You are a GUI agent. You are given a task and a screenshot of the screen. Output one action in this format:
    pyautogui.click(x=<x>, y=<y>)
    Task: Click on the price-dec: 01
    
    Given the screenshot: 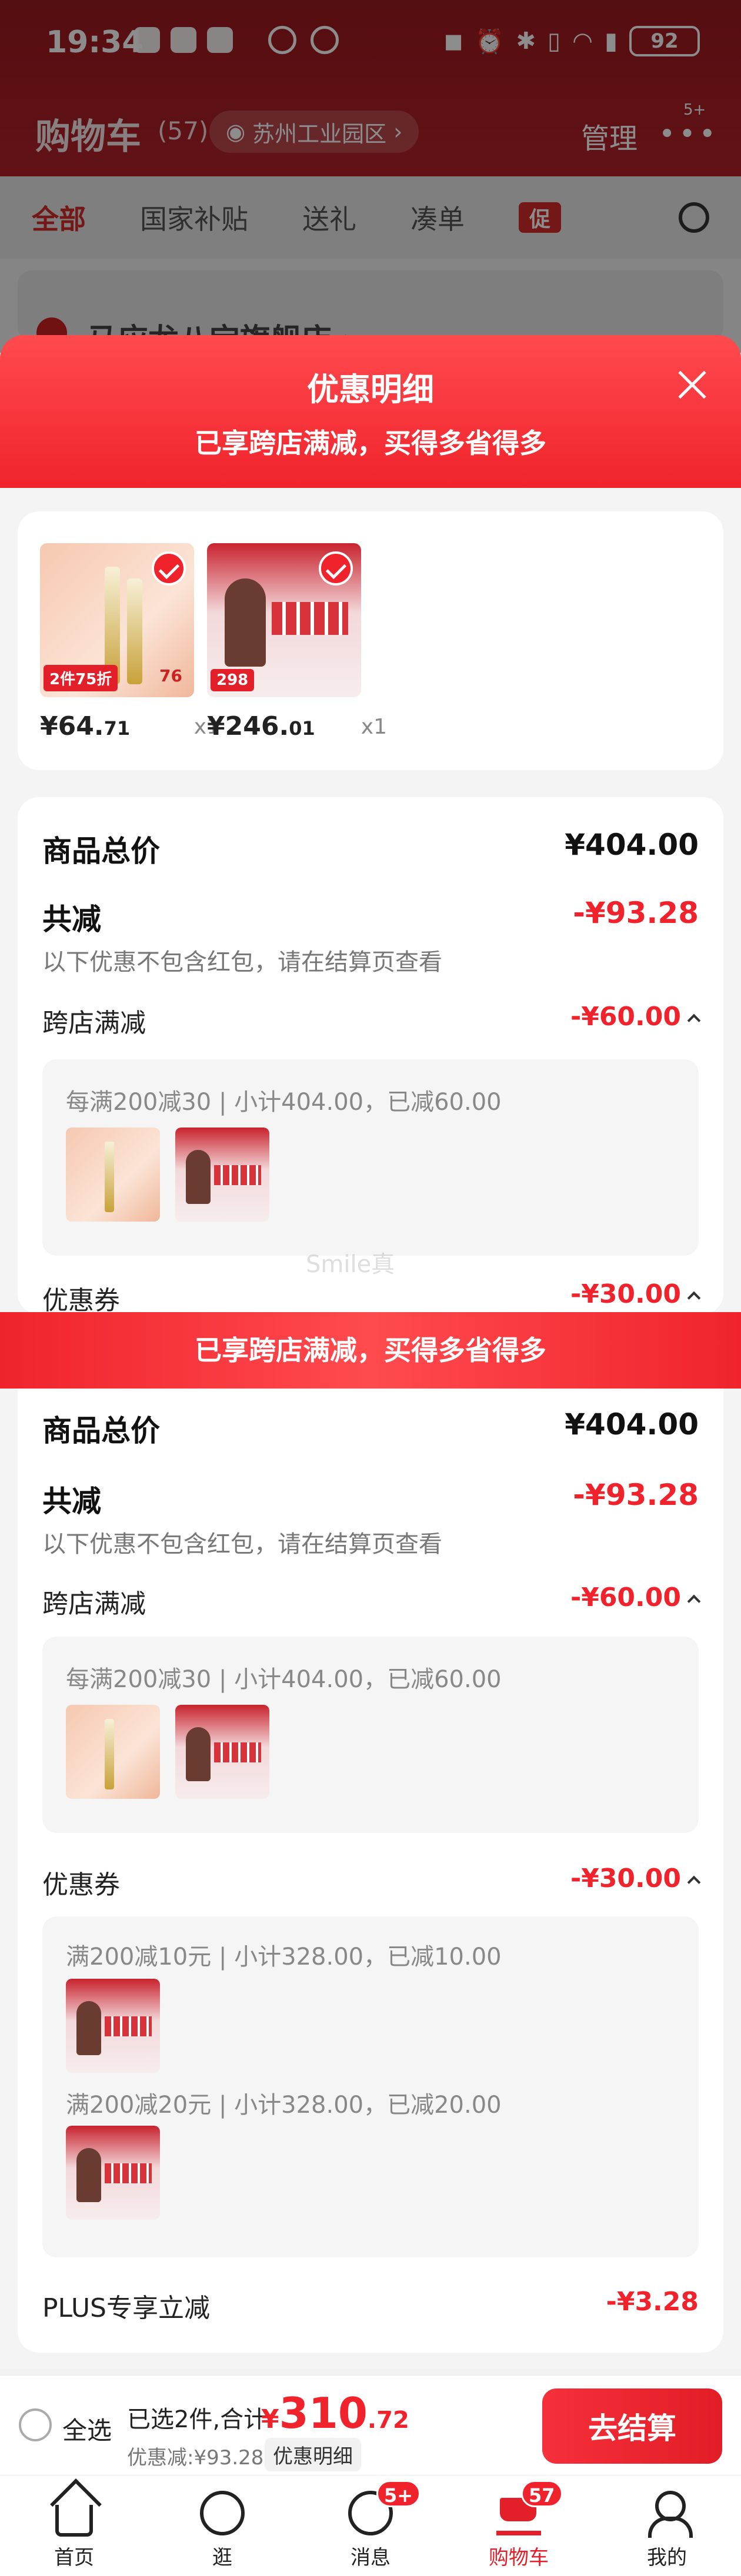 What is the action you would take?
    pyautogui.click(x=302, y=728)
    